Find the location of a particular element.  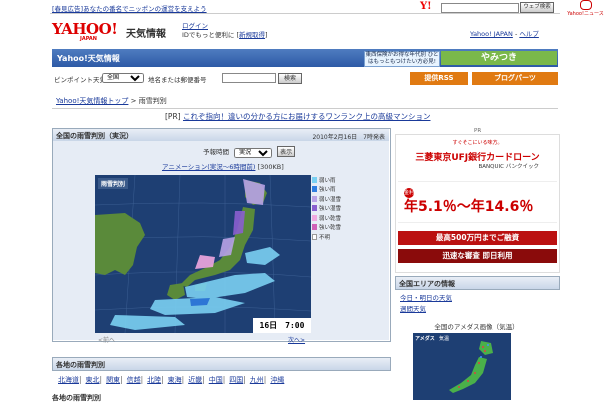

map-time: 16日 7:00 is located at coordinates (282, 325).